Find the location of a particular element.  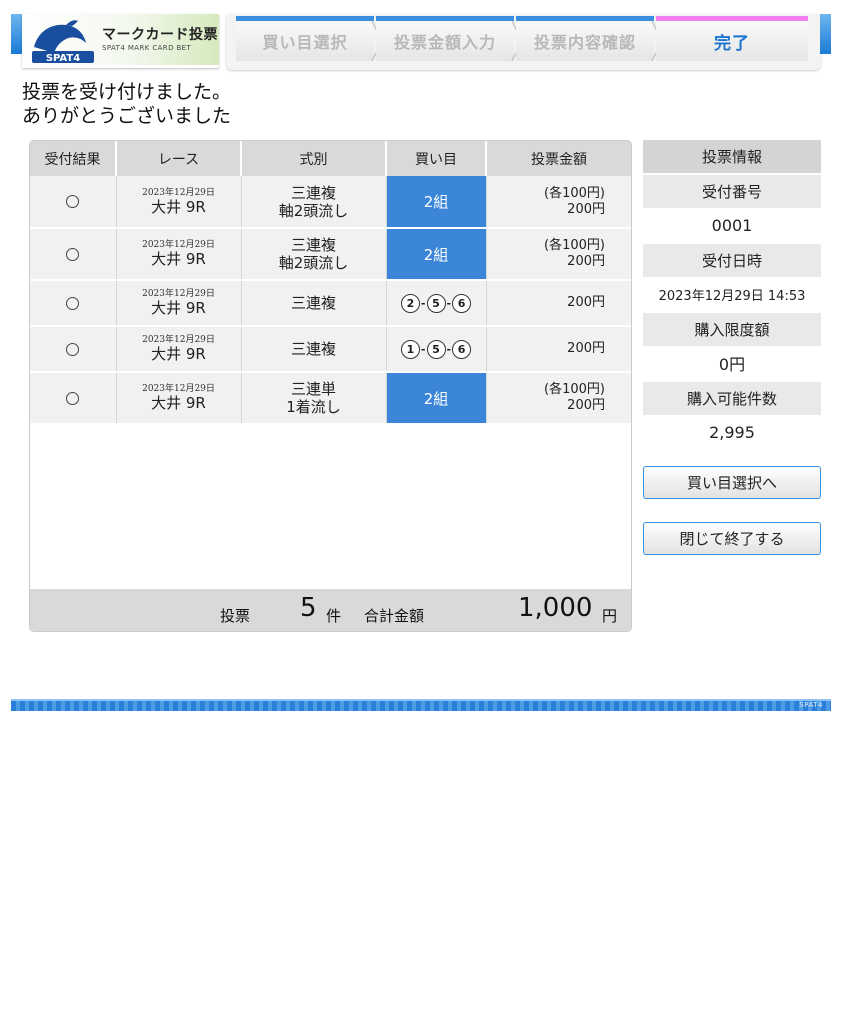

selection-combination: 2-5-6 is located at coordinates (436, 303).